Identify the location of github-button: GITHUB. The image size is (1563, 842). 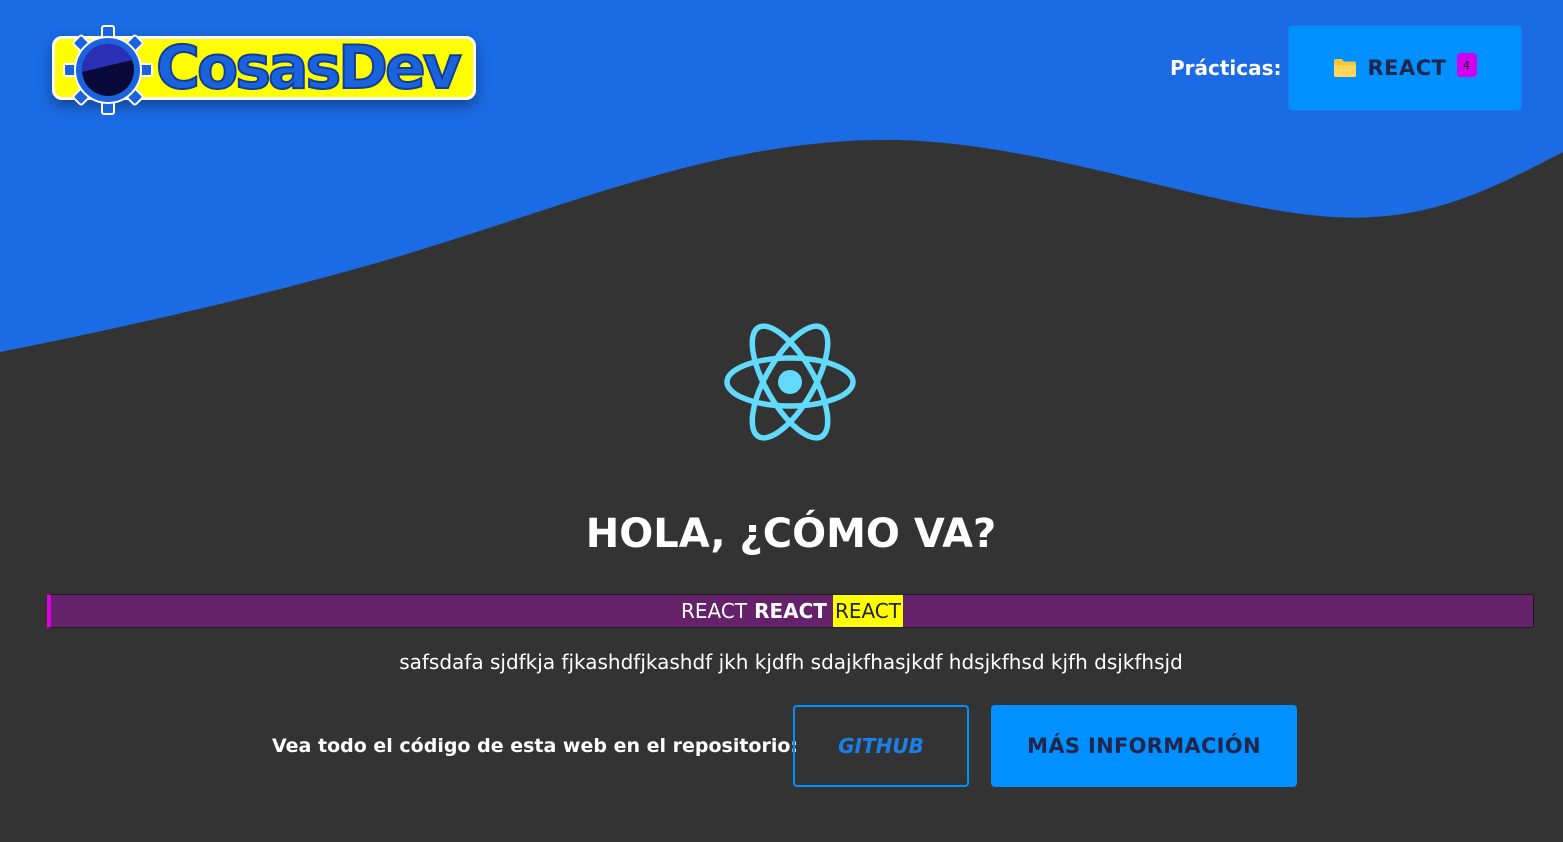
(881, 746).